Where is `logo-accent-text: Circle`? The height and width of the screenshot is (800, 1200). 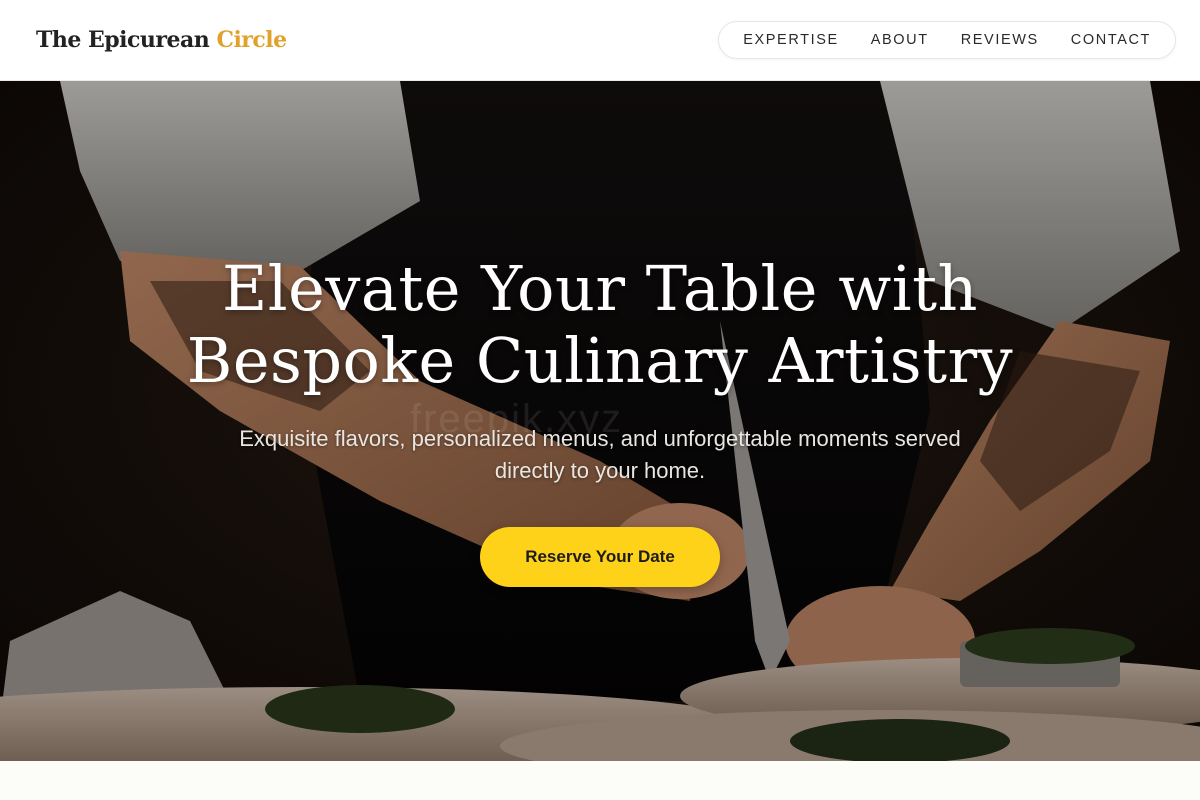 logo-accent-text: Circle is located at coordinates (251, 40).